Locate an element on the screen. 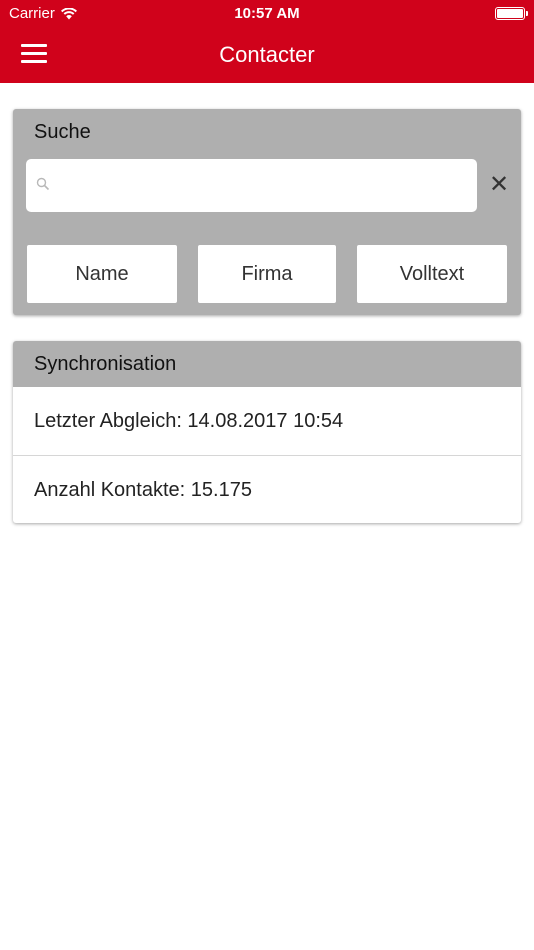  sync-title: Synchronisation is located at coordinates (105, 364).